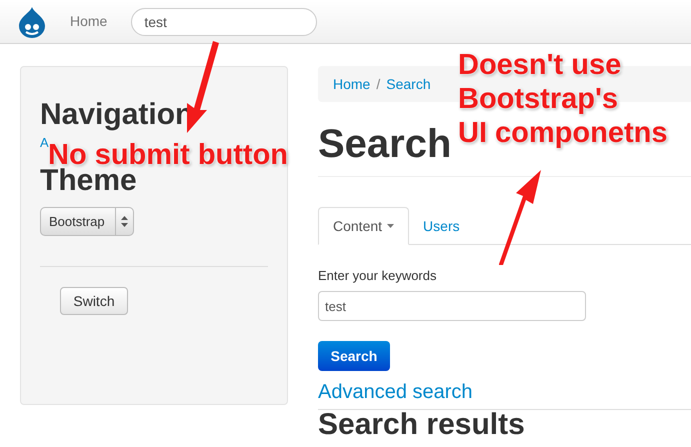 The image size is (691, 447). What do you see at coordinates (408, 84) in the screenshot?
I see `breadcrumb-link: Search` at bounding box center [408, 84].